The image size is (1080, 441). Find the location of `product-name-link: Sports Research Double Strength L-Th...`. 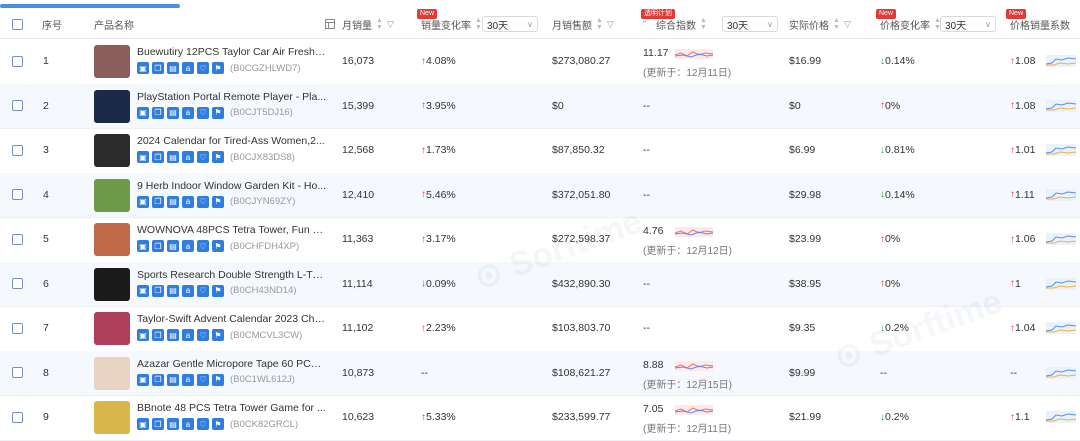

product-name-link: Sports Research Double Strength L-Th... is located at coordinates (232, 275).